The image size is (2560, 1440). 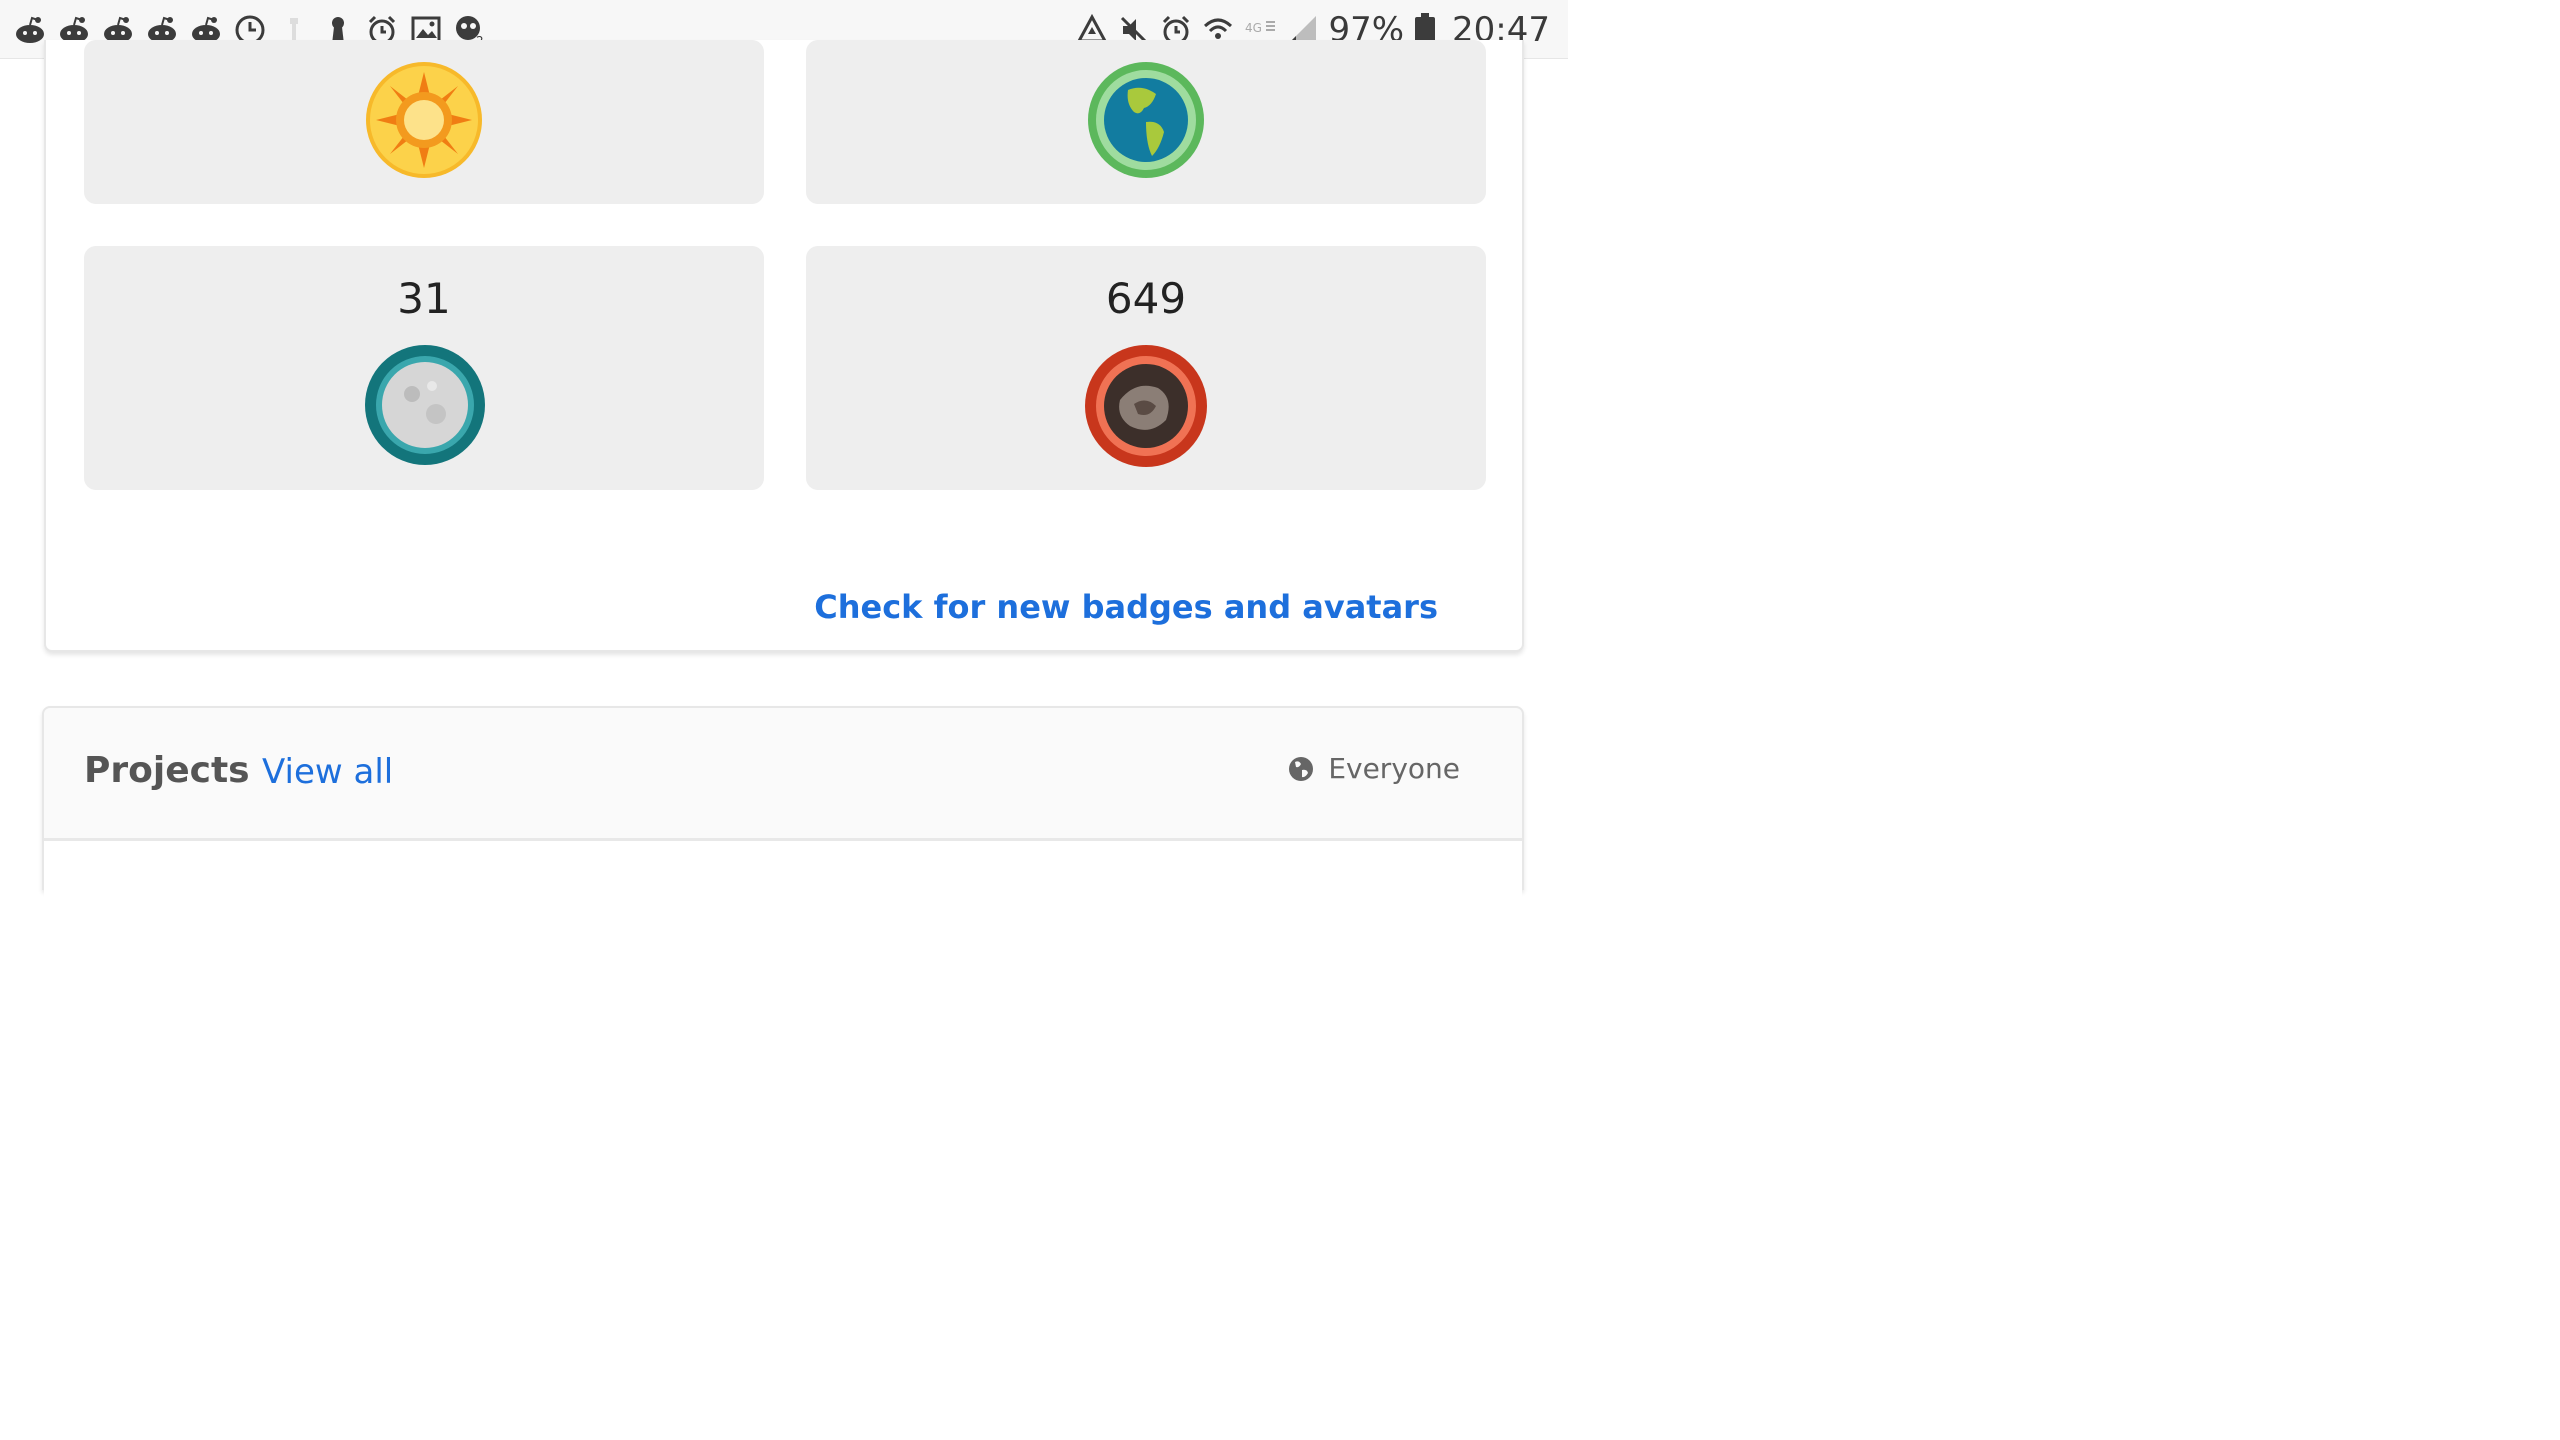 What do you see at coordinates (783, 774) in the screenshot?
I see `projects-header: Projects View all Everyone` at bounding box center [783, 774].